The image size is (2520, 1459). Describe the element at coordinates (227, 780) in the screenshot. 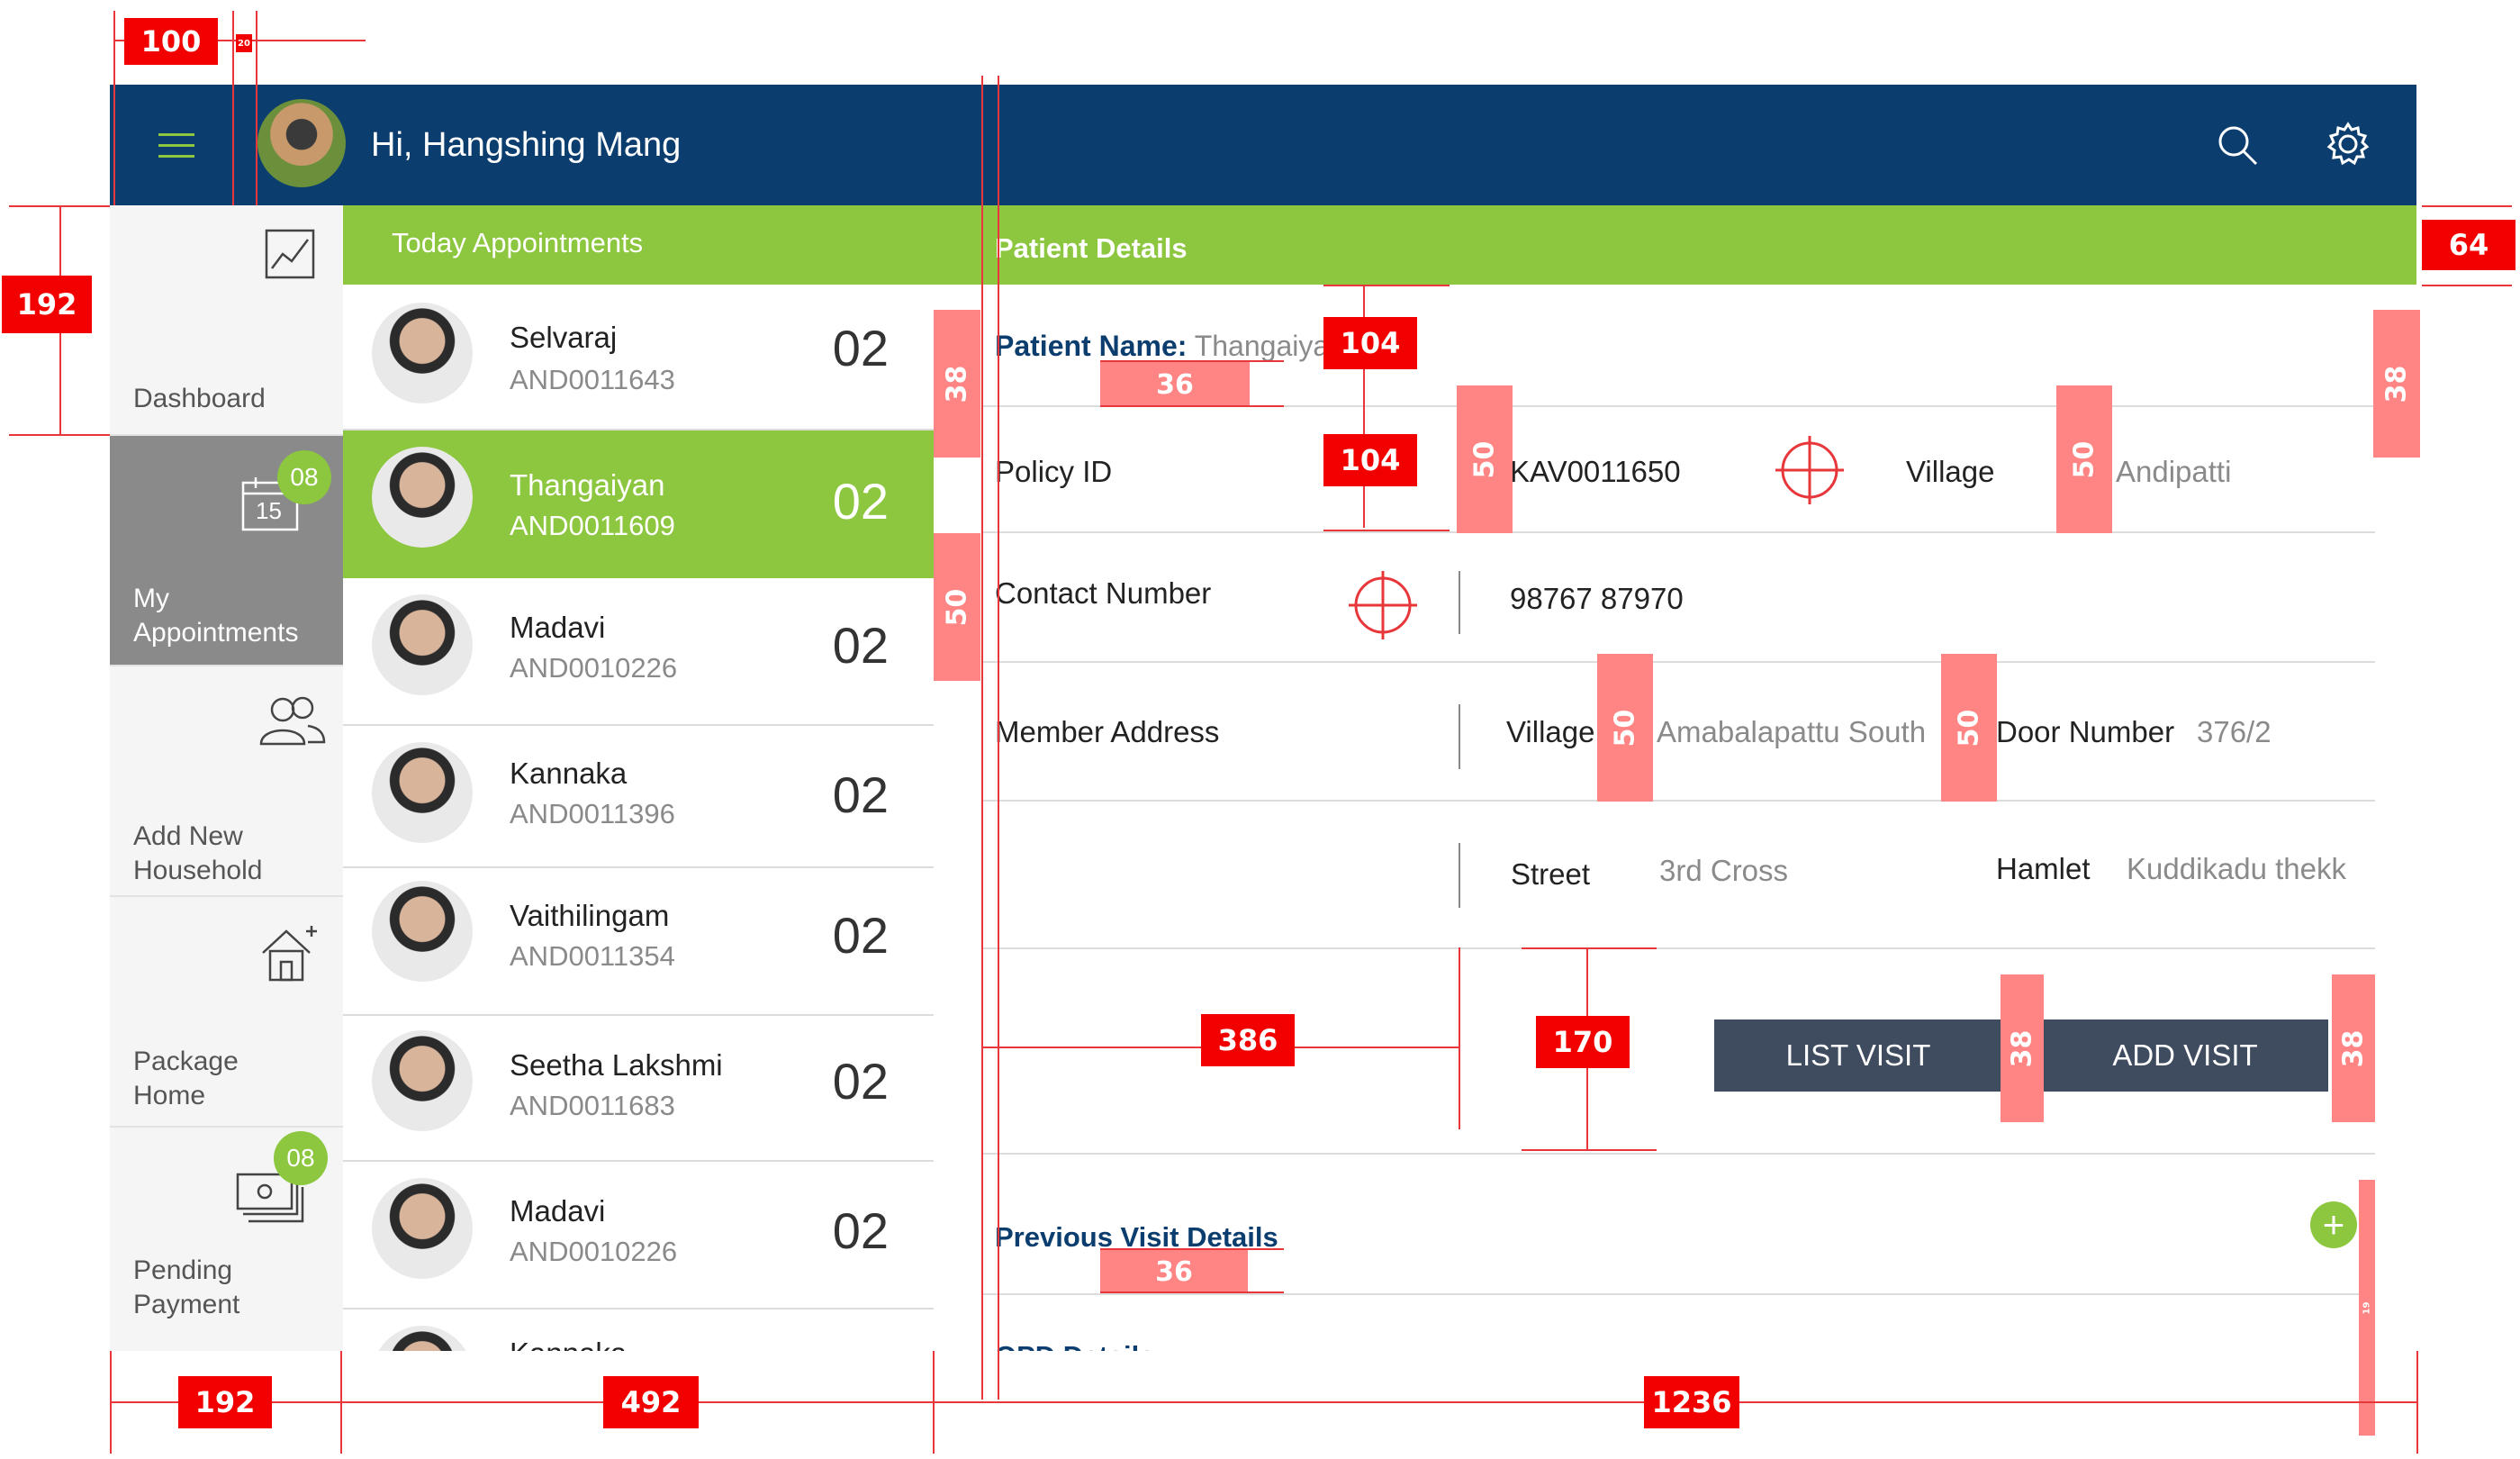

I see `sidebar-item-add-household: Add New Household` at that location.